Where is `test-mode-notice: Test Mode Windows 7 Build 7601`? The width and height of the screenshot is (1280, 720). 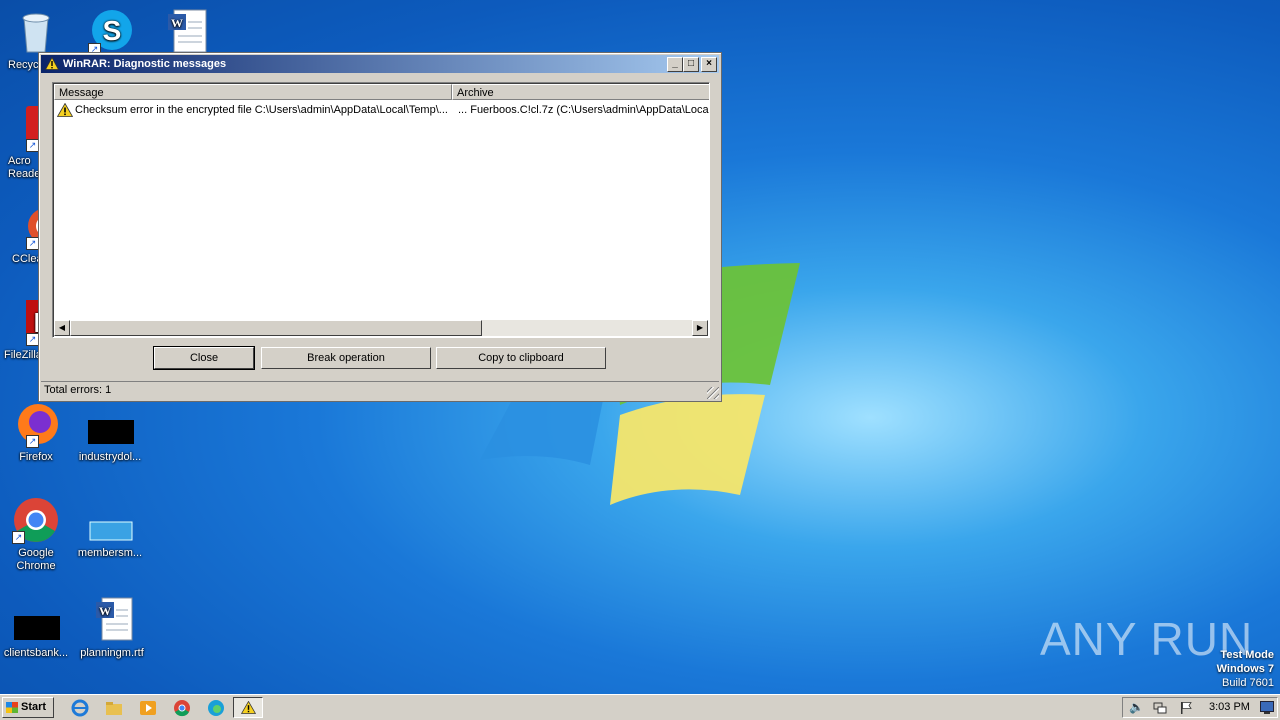
test-mode-notice: Test Mode Windows 7 Build 7601 is located at coordinates (1245, 669).